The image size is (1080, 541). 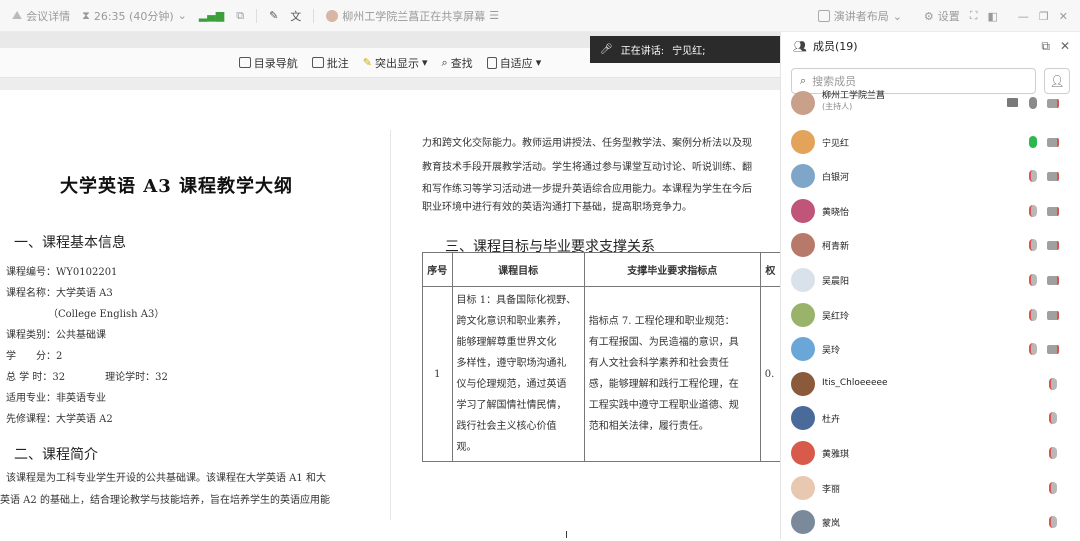 I want to click on cell-line: 观。, so click(x=466, y=447).